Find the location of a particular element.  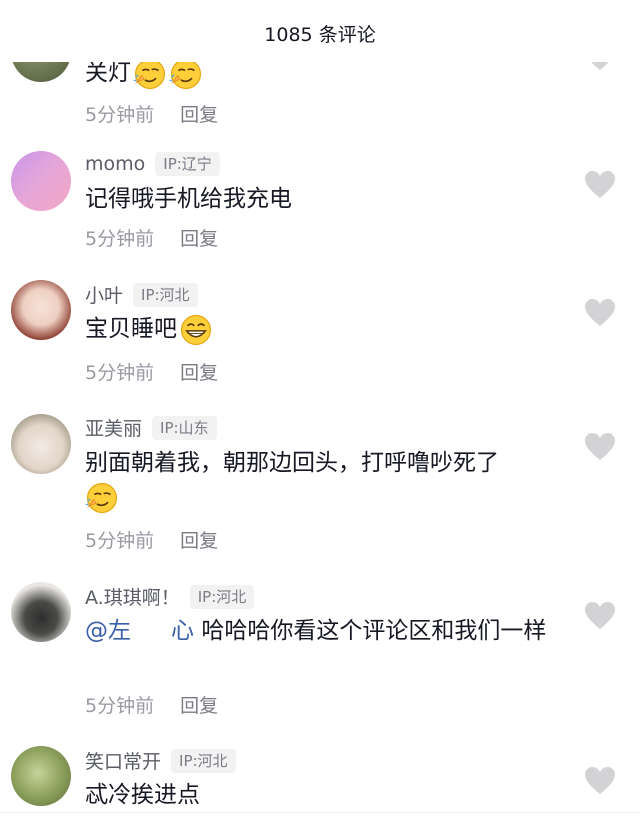

username: 小叶 is located at coordinates (104, 294).